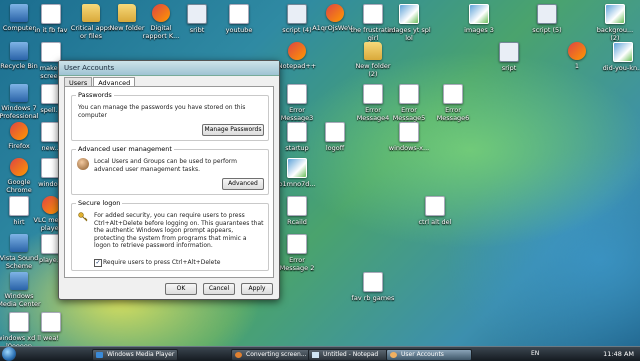  Describe the element at coordinates (95, 95) in the screenshot. I see `passwords-heading: Passwords` at that location.